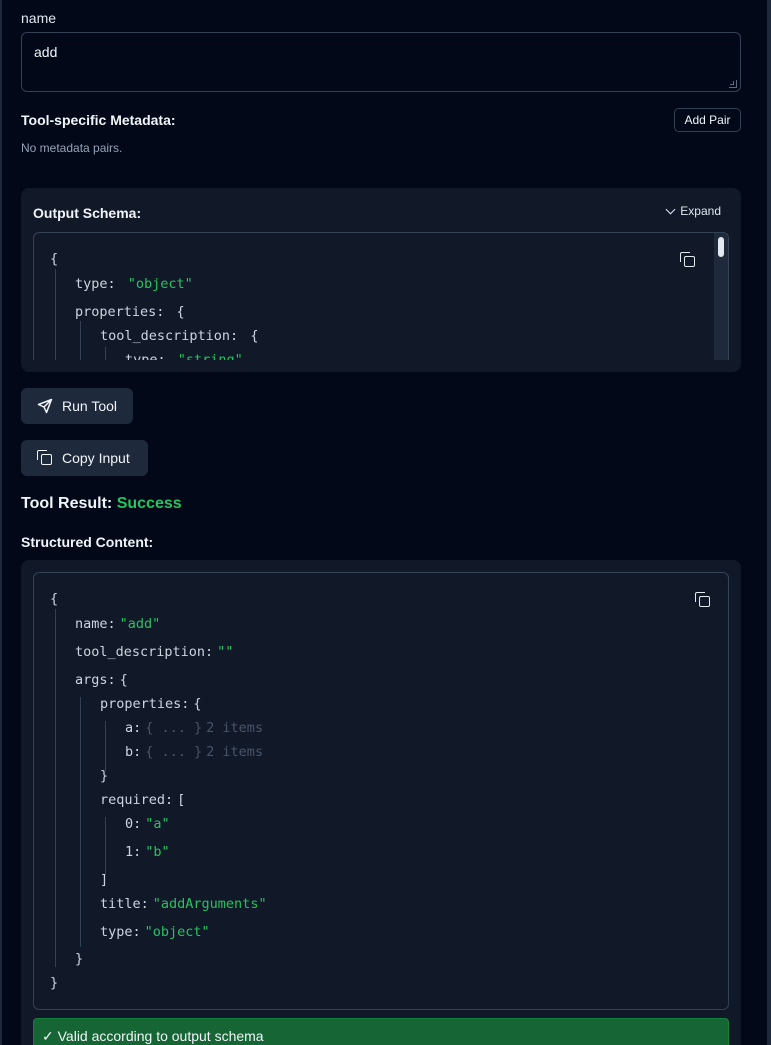  I want to click on json-key: title:, so click(124, 904).